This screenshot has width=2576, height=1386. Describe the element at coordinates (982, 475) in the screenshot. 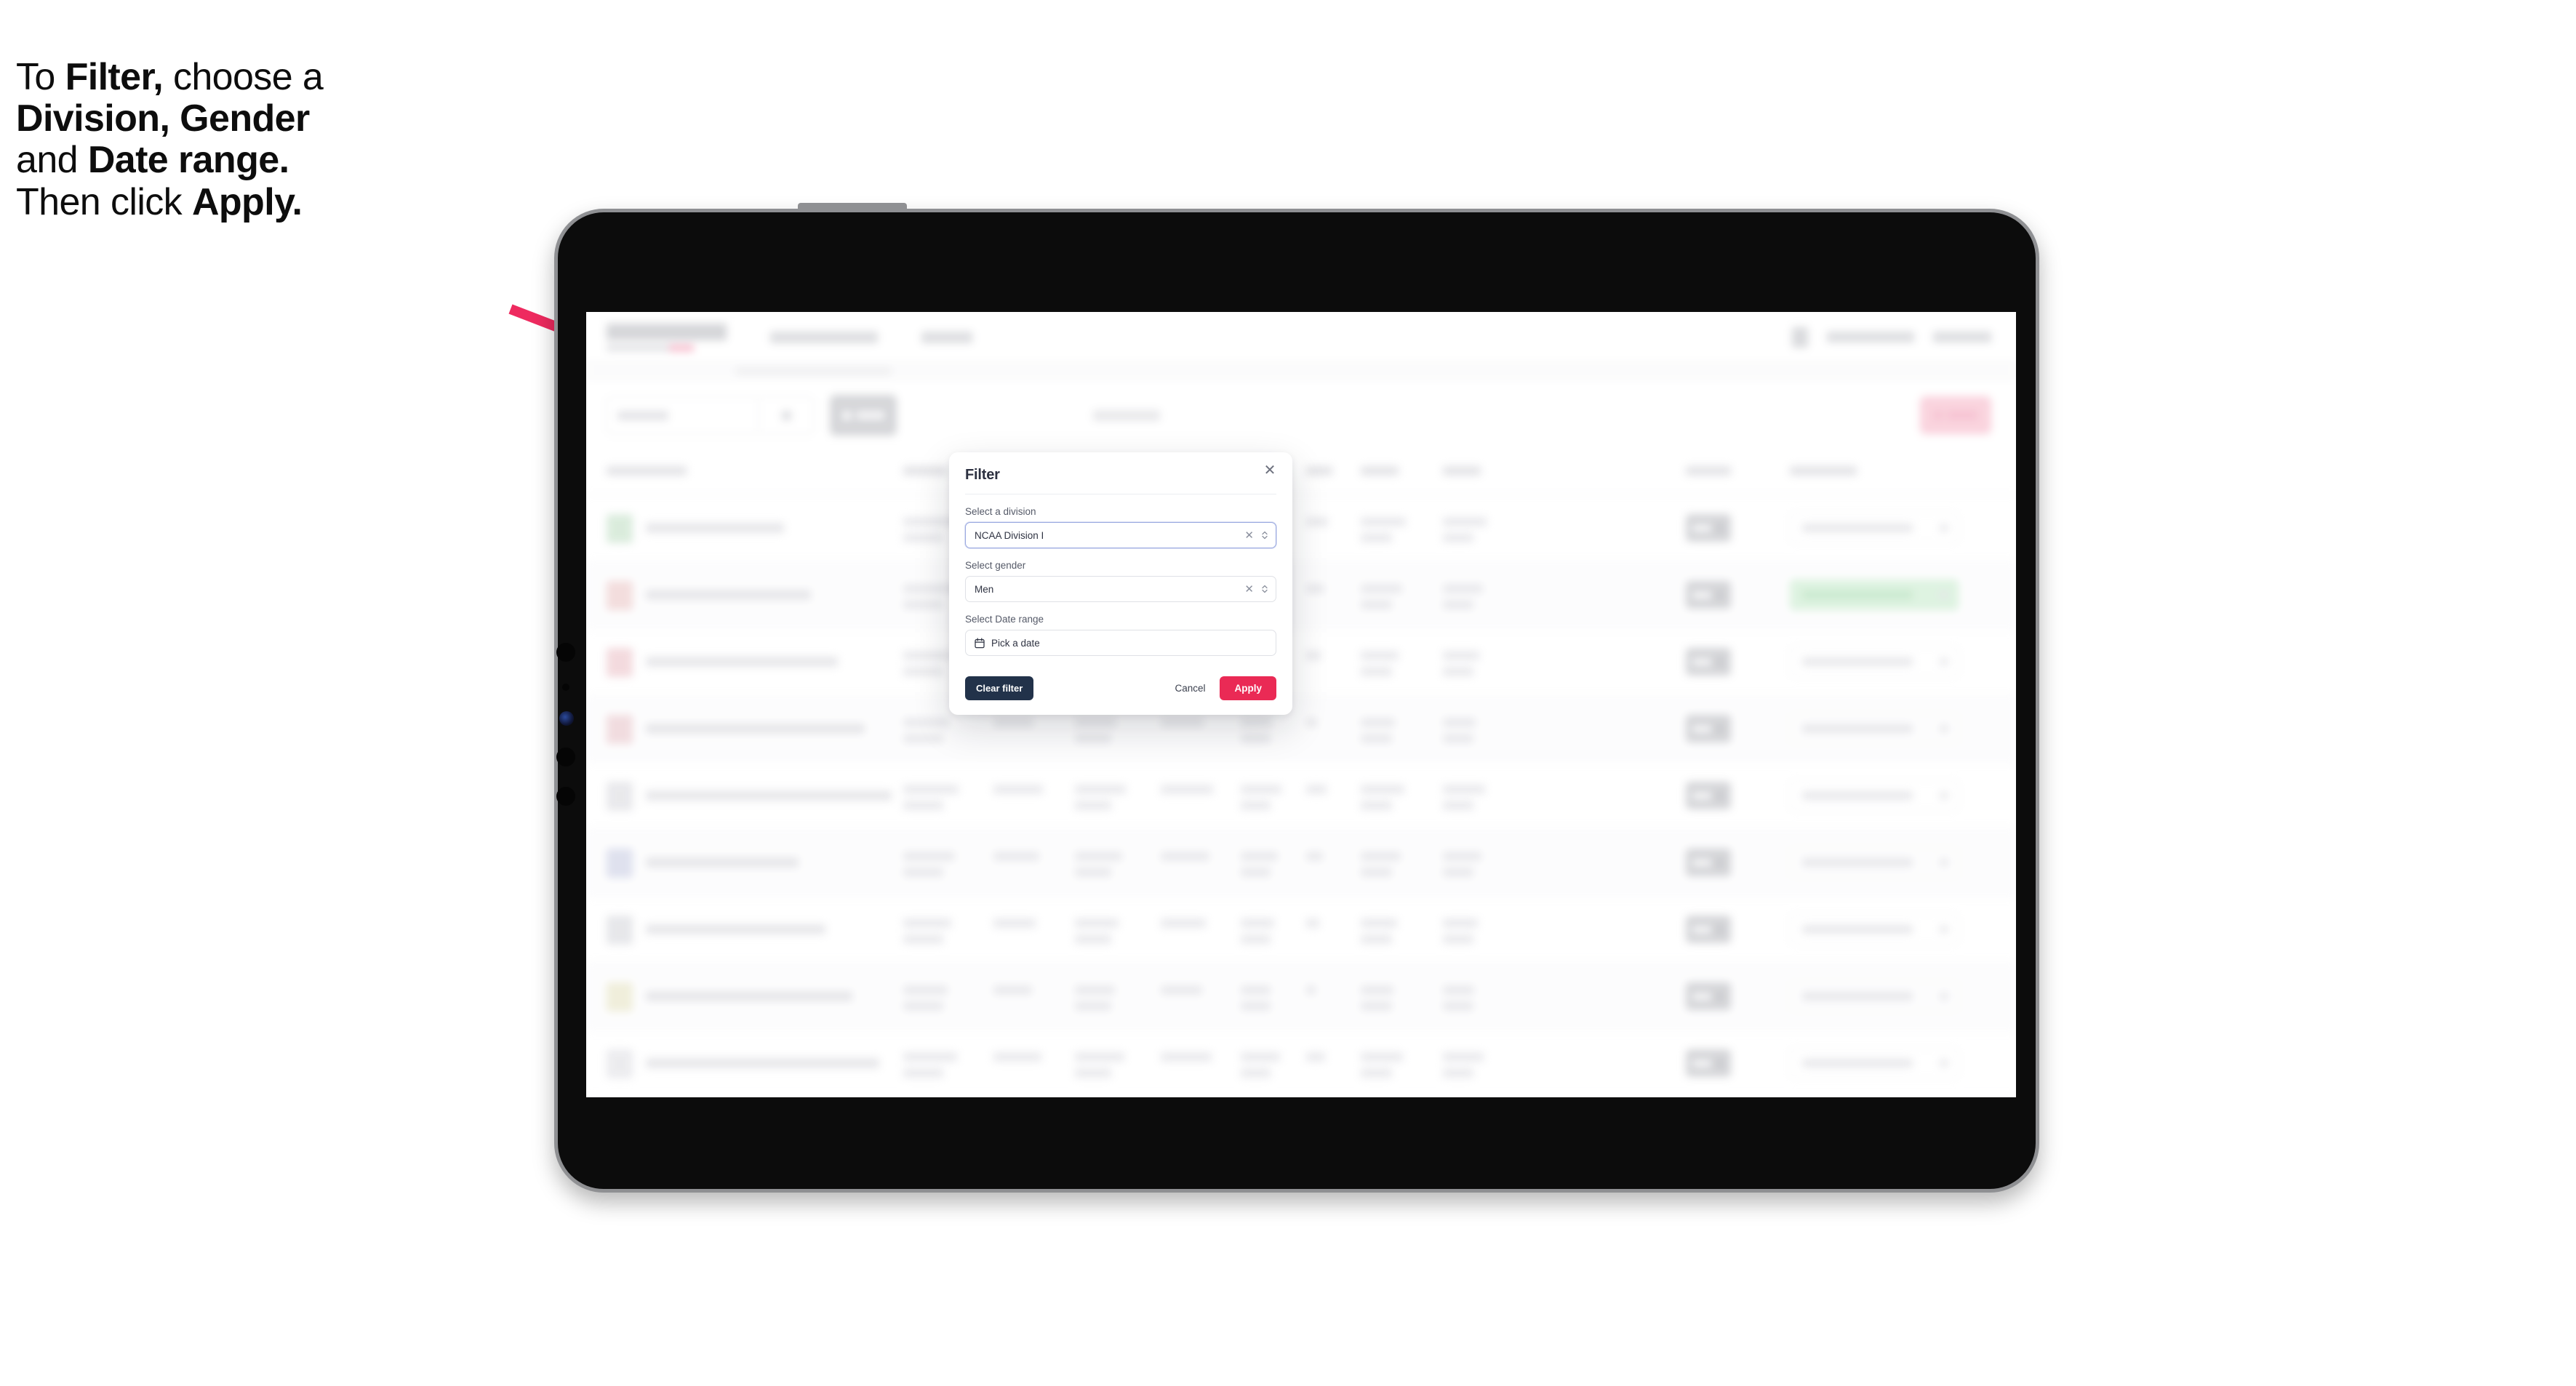

I see `modal-title: Filter` at that location.